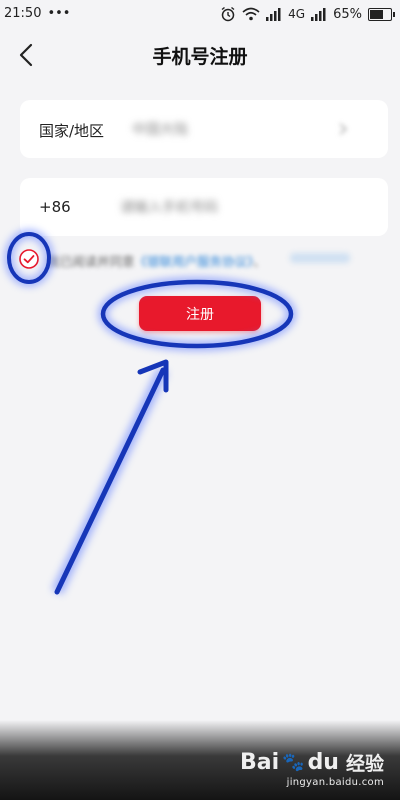 The height and width of the screenshot is (800, 400). I want to click on watermark-du: du, so click(323, 762).